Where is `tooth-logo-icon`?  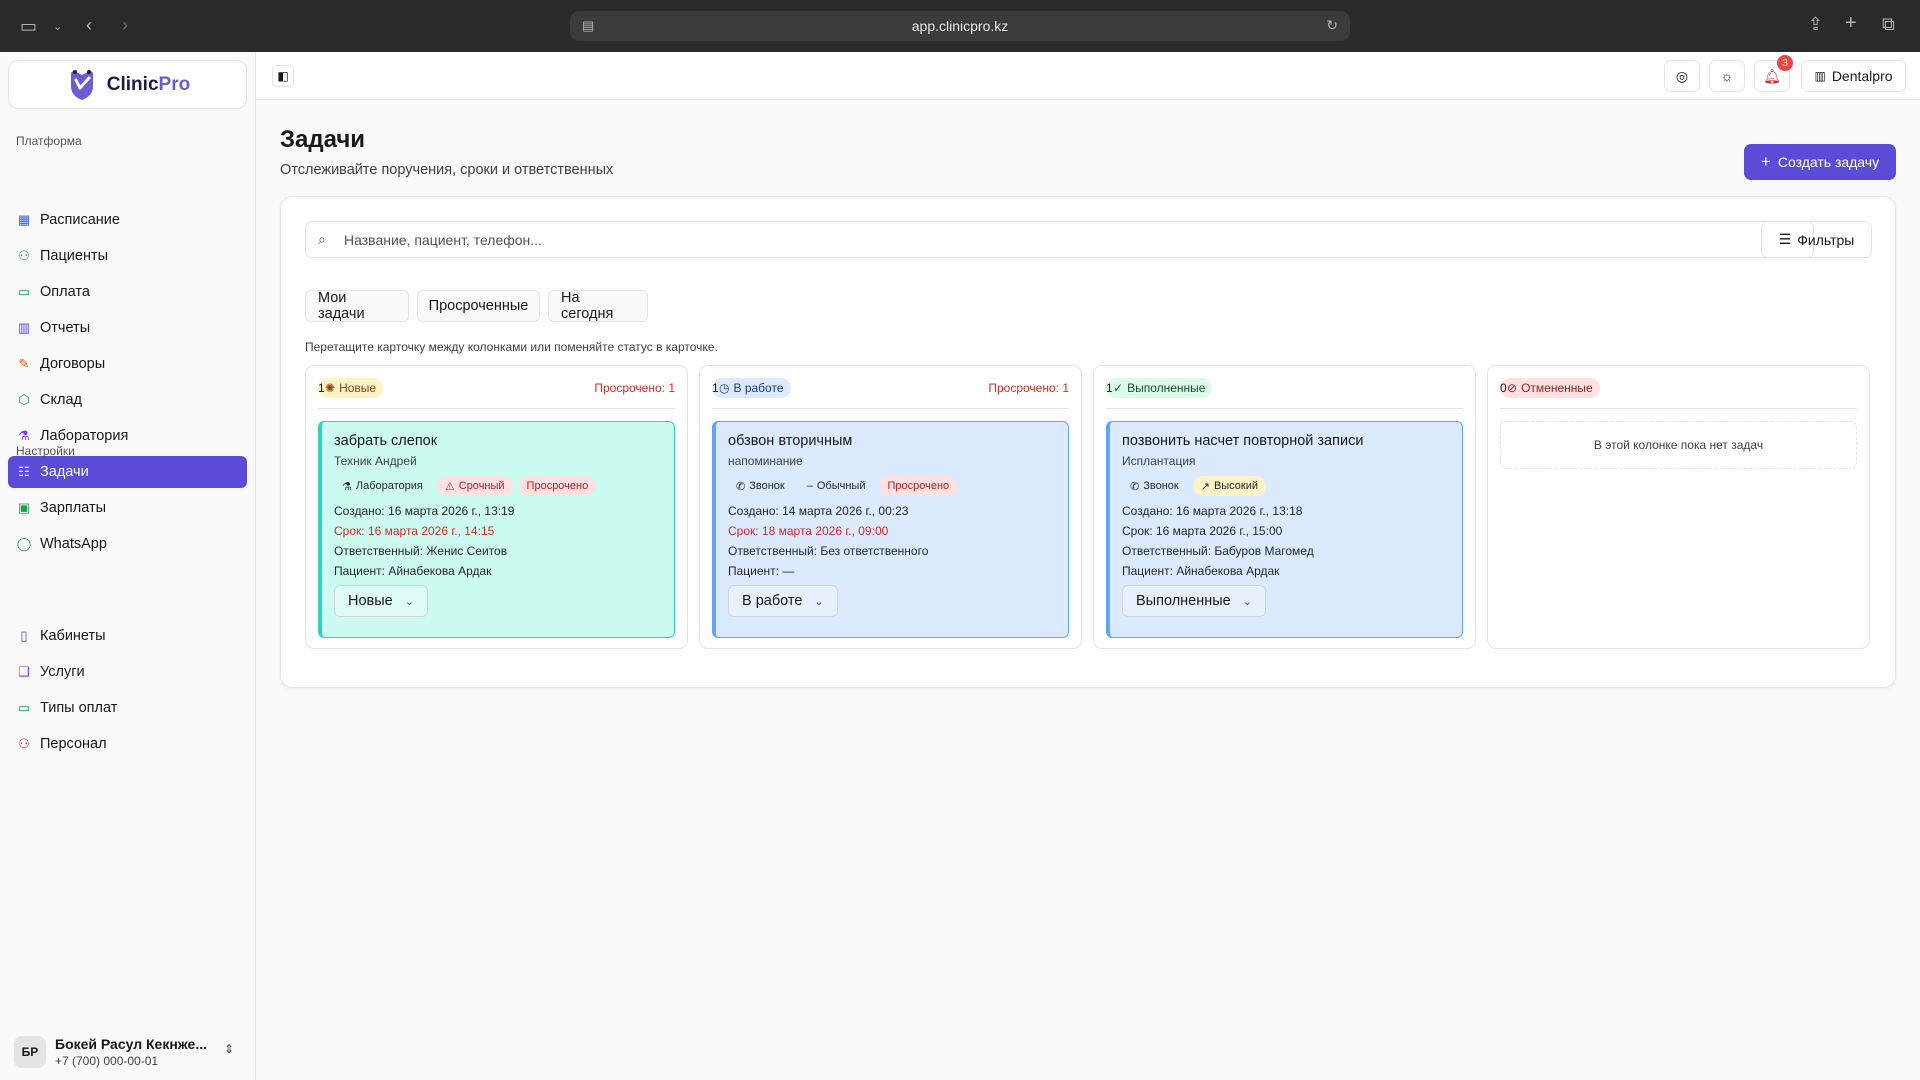 tooth-logo-icon is located at coordinates (81, 84).